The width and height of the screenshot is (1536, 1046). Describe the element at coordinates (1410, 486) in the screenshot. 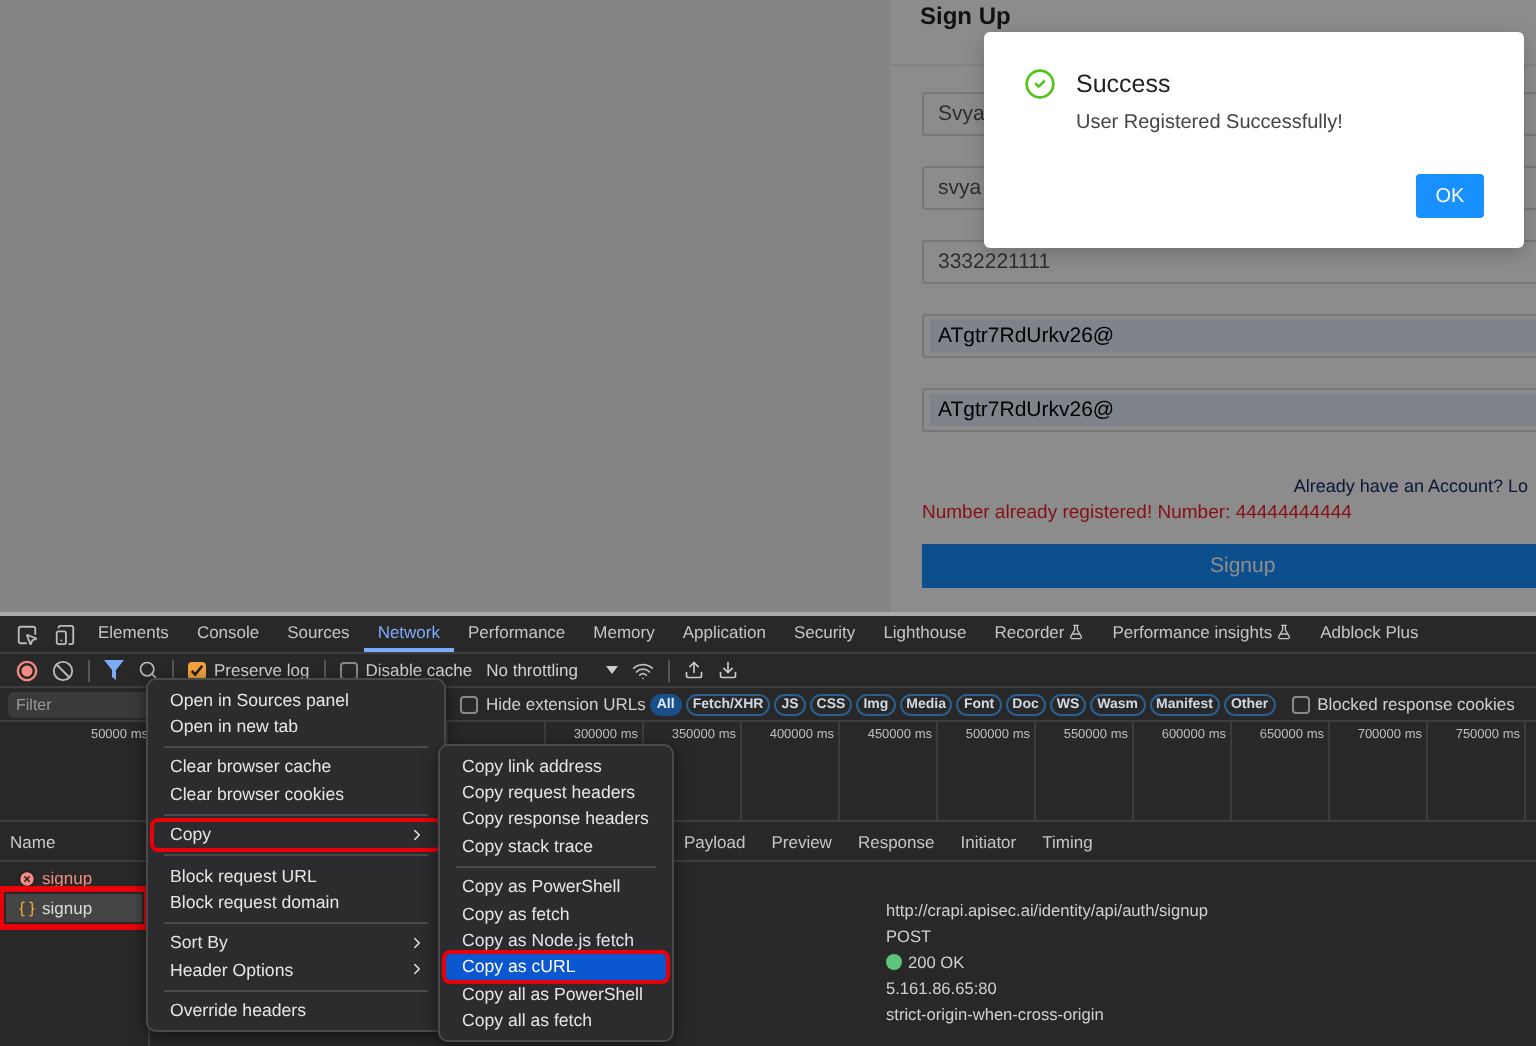

I see `login-prompt: Already have an Account? Lo` at that location.